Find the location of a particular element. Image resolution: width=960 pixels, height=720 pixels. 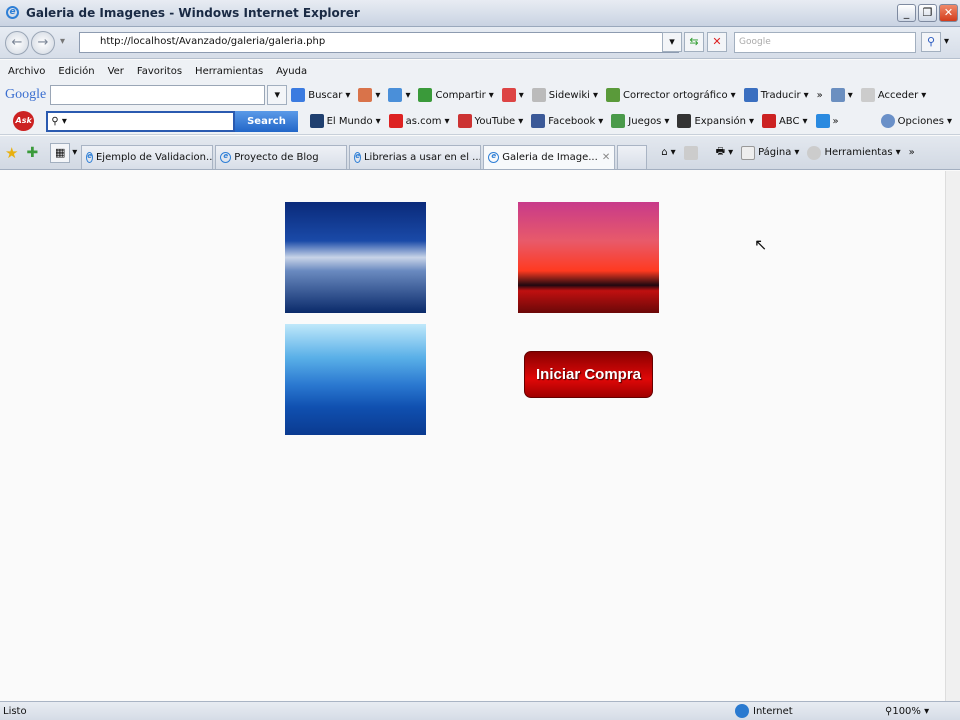

ask_toolbar-item-5: Expansión ▾ is located at coordinates (715, 121).